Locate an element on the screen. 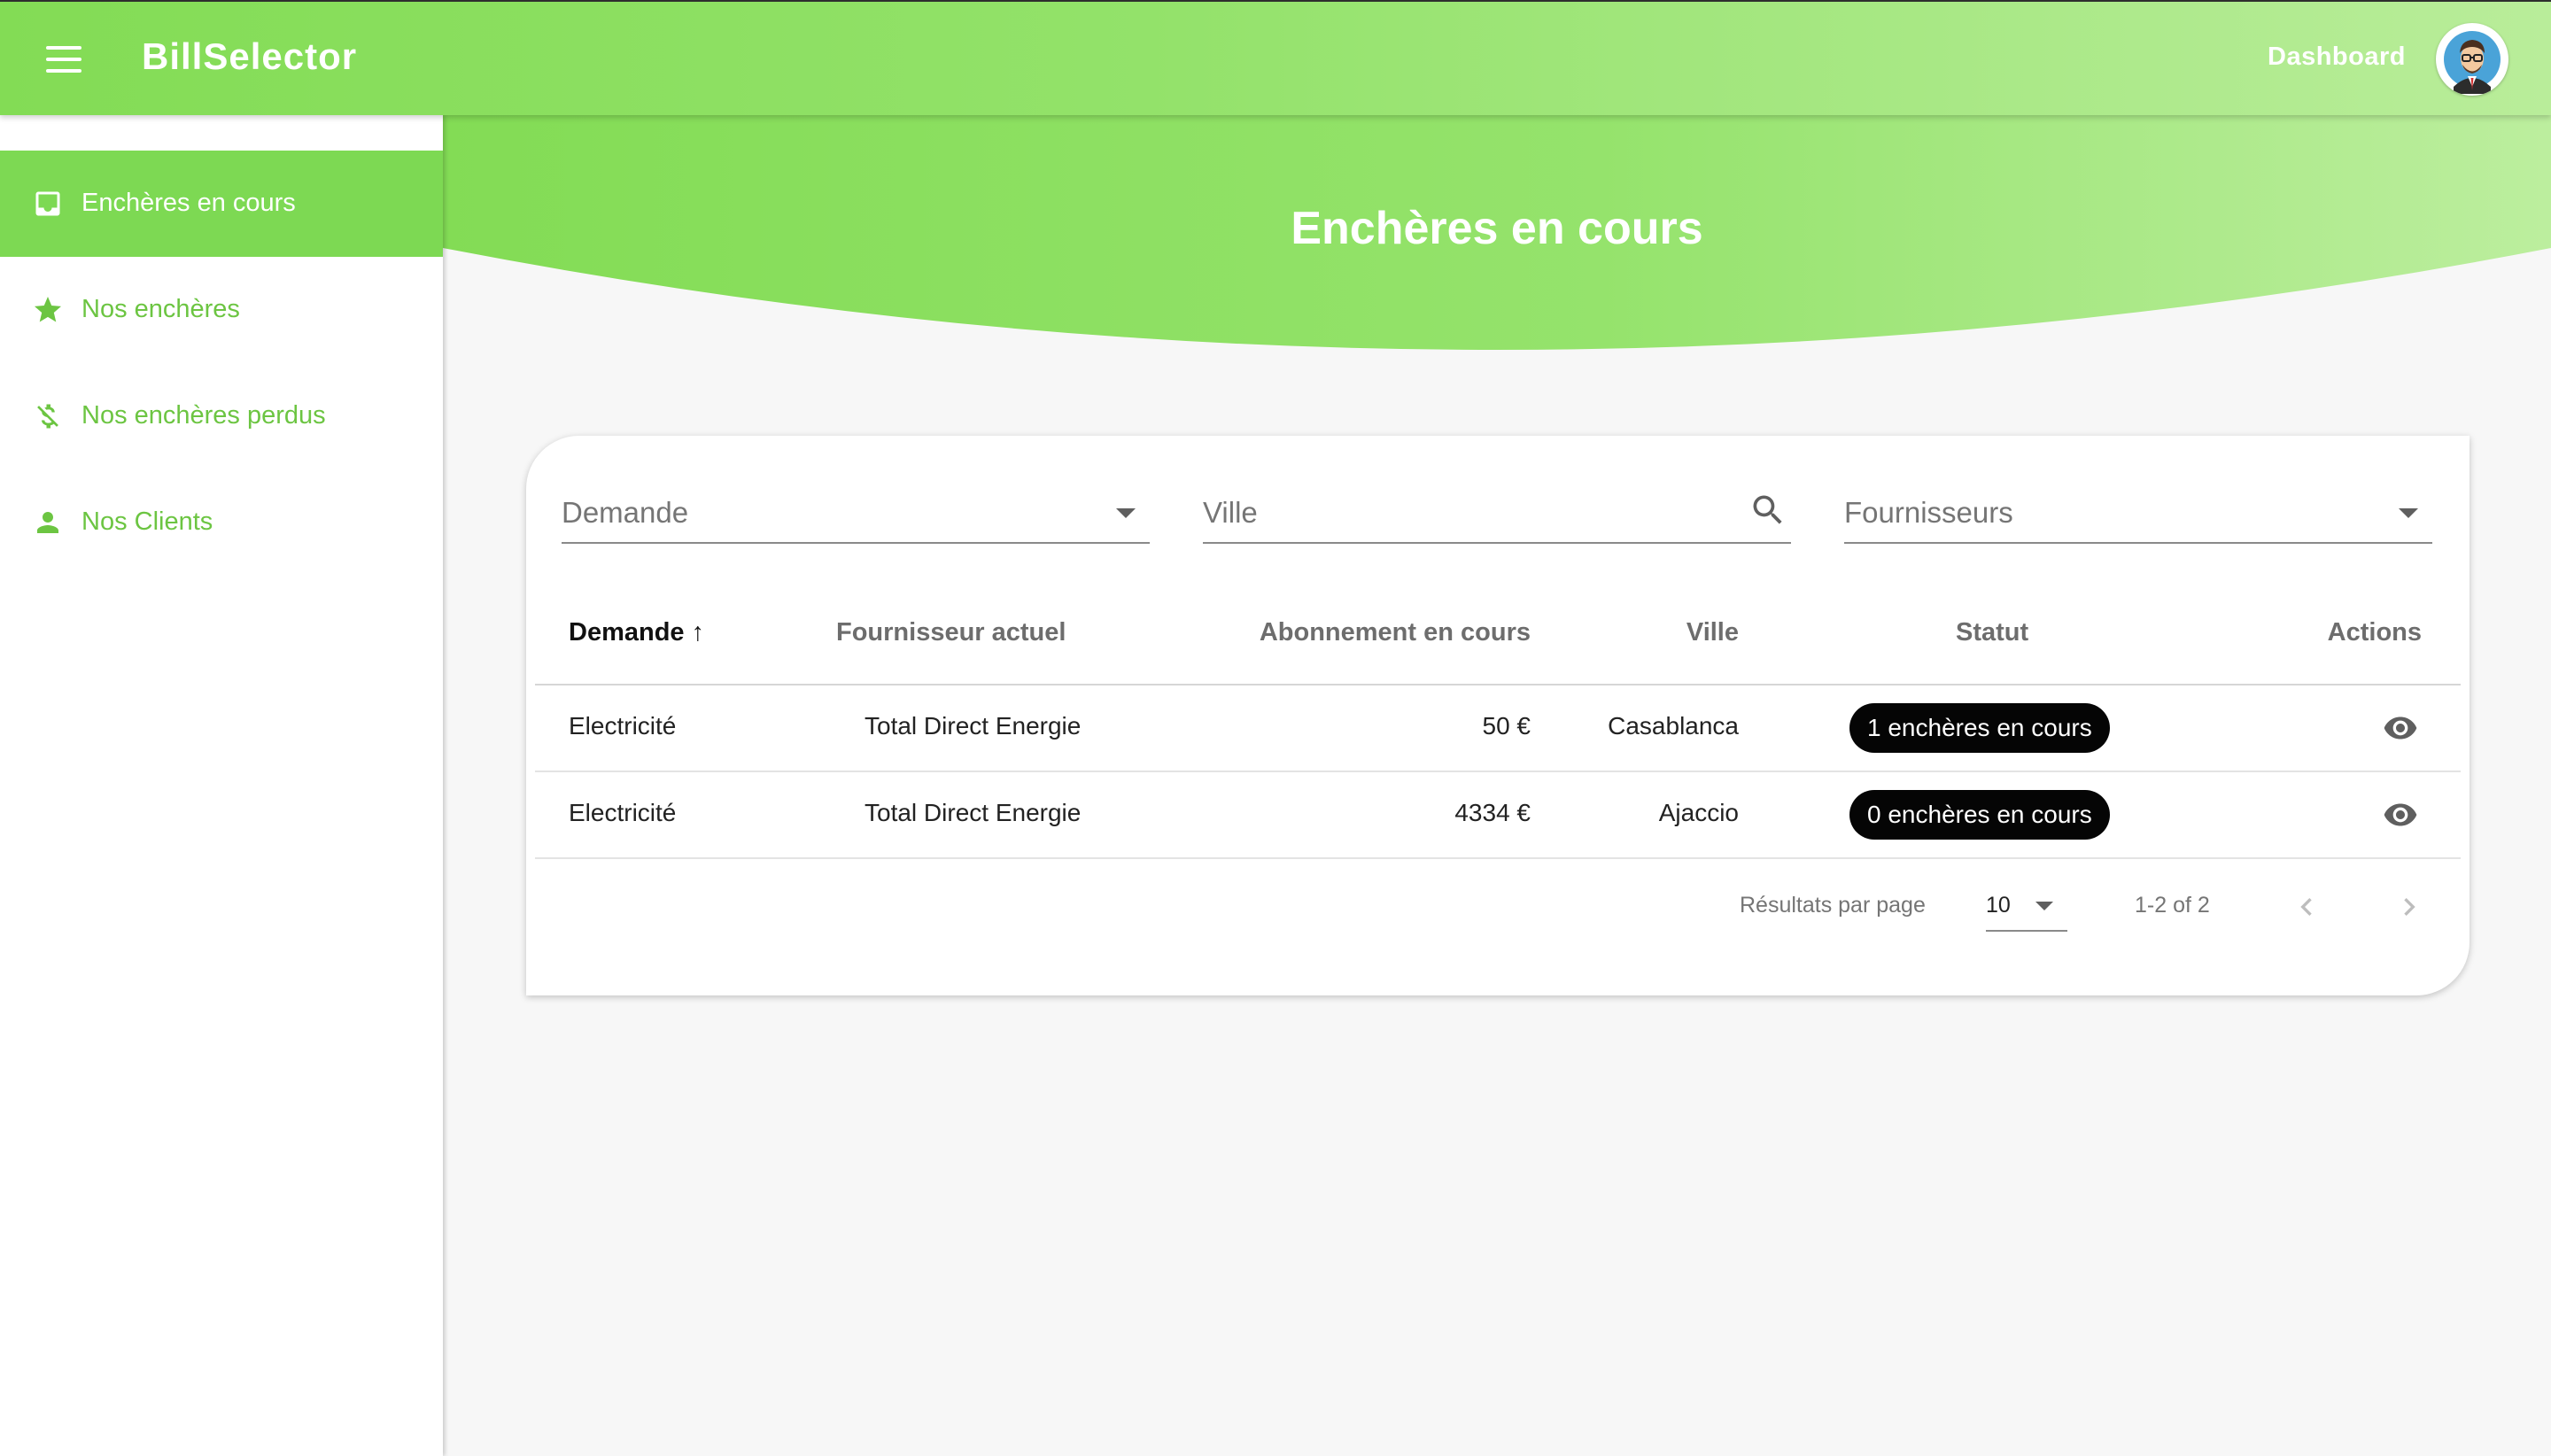  app-title: BillSelector is located at coordinates (250, 56).